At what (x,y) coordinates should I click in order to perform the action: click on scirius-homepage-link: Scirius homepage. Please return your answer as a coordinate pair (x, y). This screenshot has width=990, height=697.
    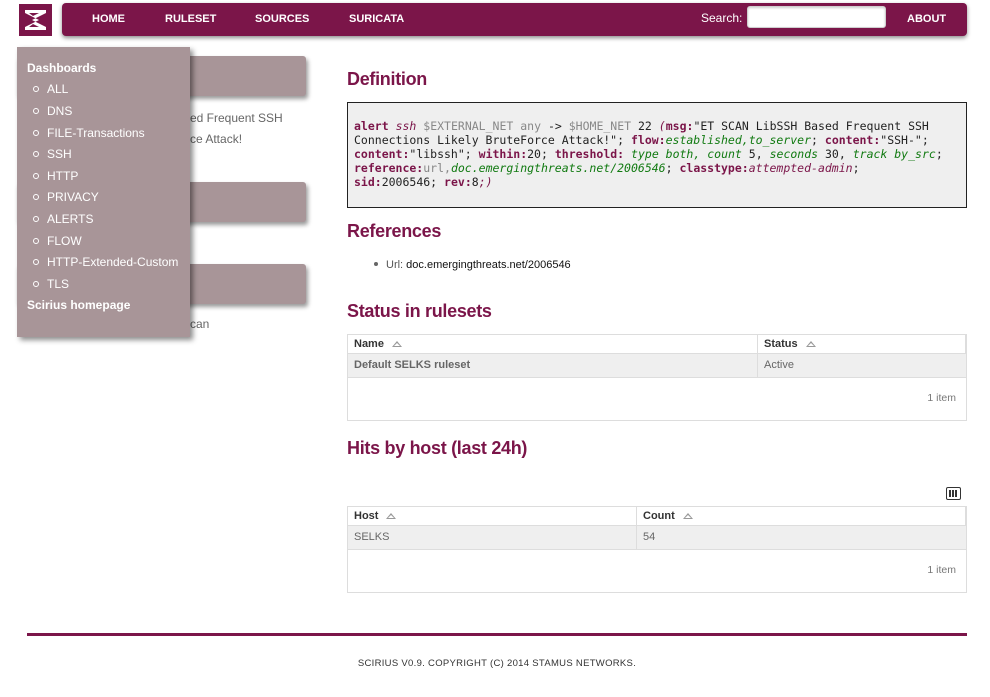
    Looking at the image, I should click on (78, 305).